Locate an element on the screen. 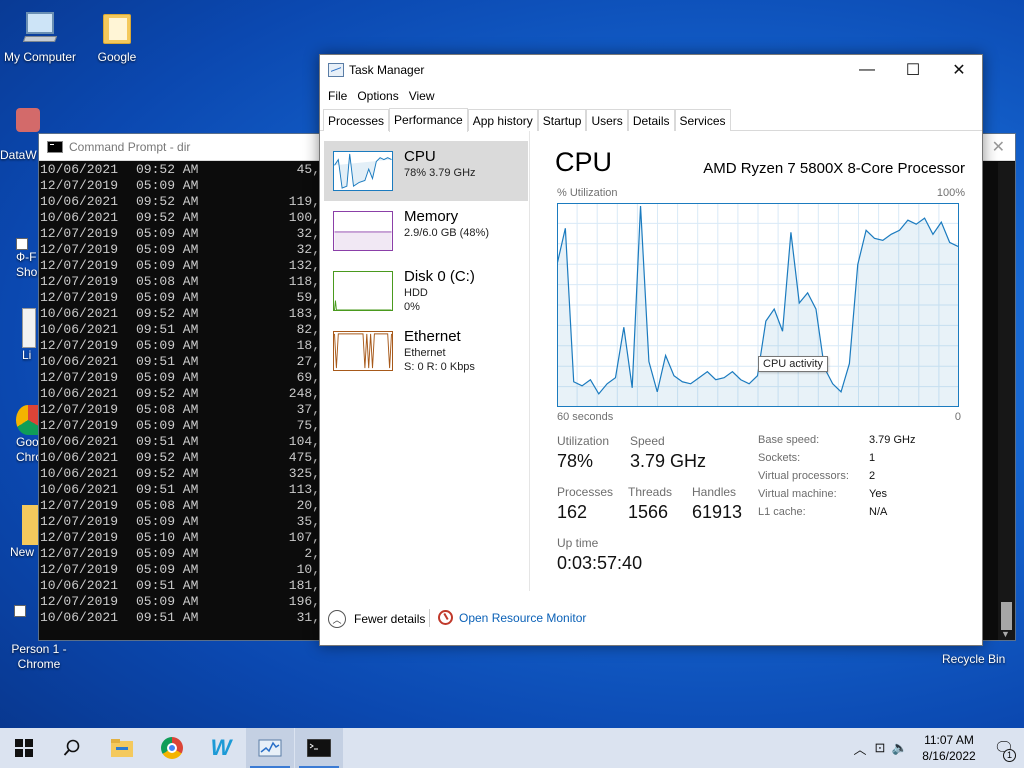 Image resolution: width=1024 pixels, height=768 pixels. menu-file: File is located at coordinates (337, 96).